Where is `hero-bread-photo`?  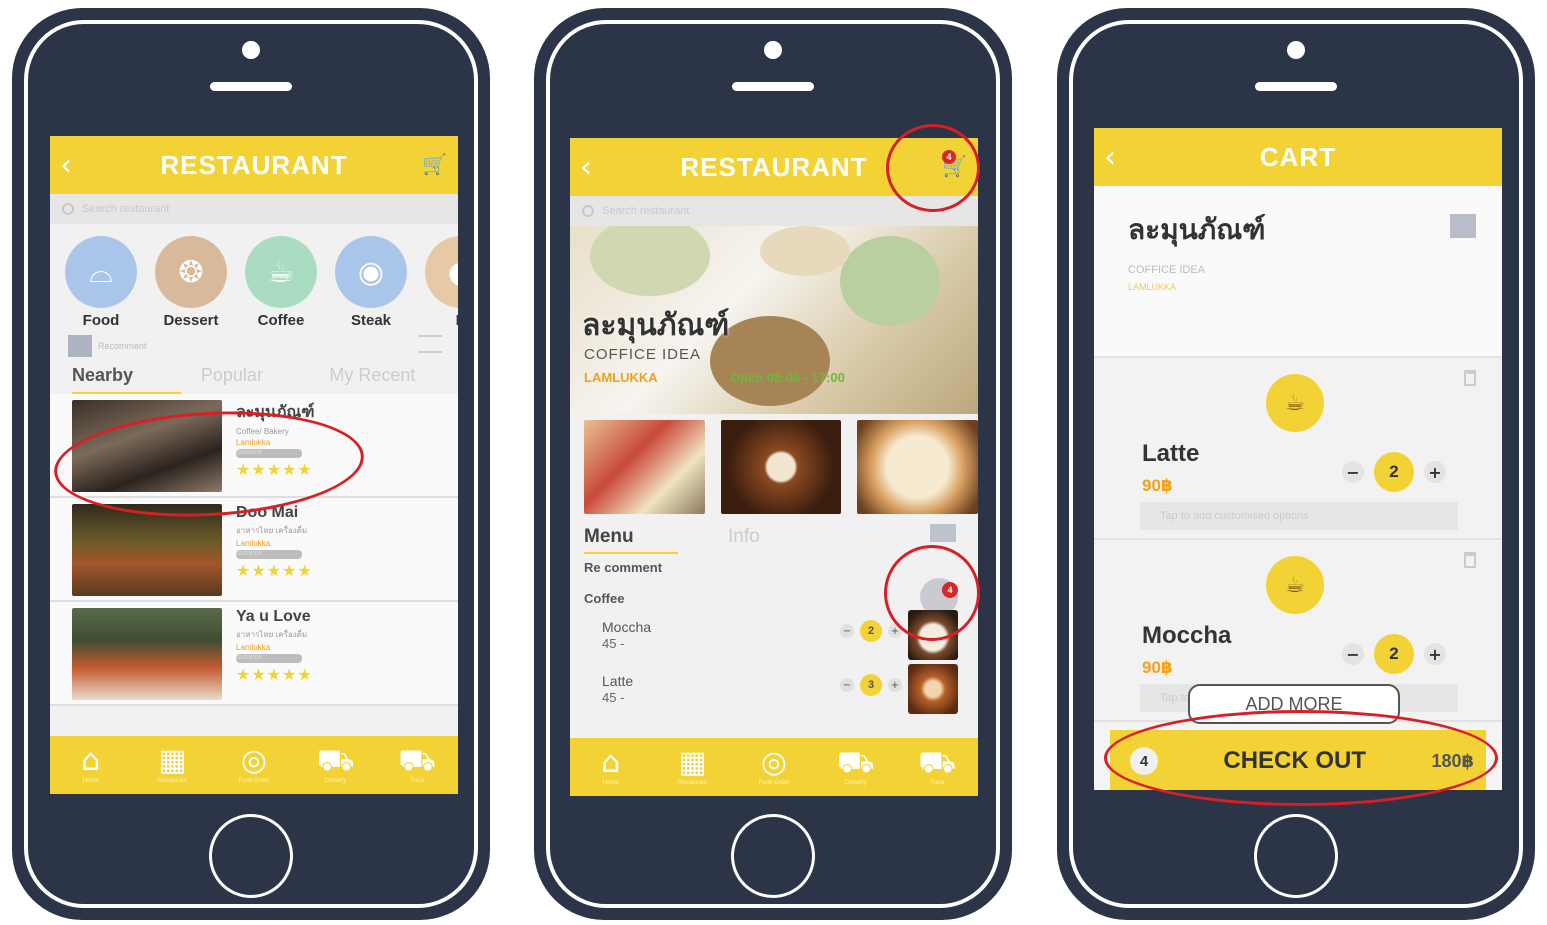
hero-bread-photo is located at coordinates (805, 251).